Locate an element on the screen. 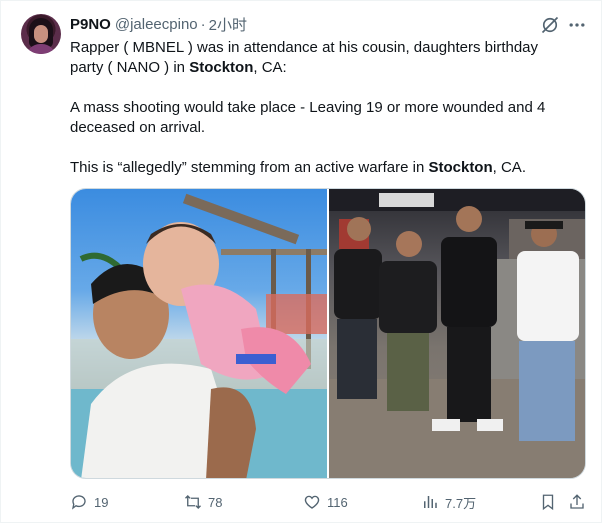  avatar is located at coordinates (41, 34).